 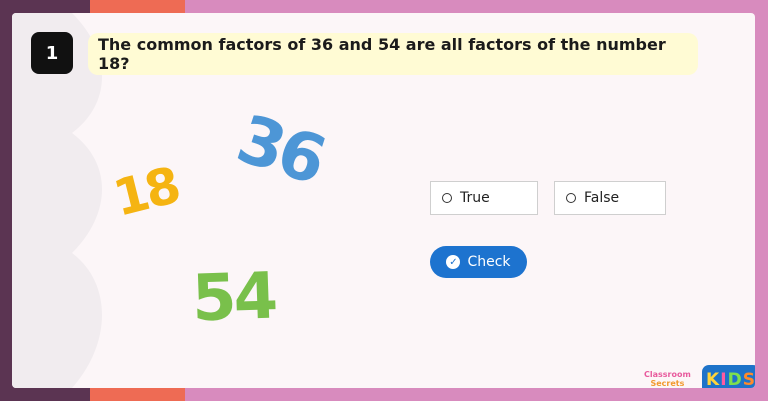 I want to click on option-false: False, so click(x=610, y=198).